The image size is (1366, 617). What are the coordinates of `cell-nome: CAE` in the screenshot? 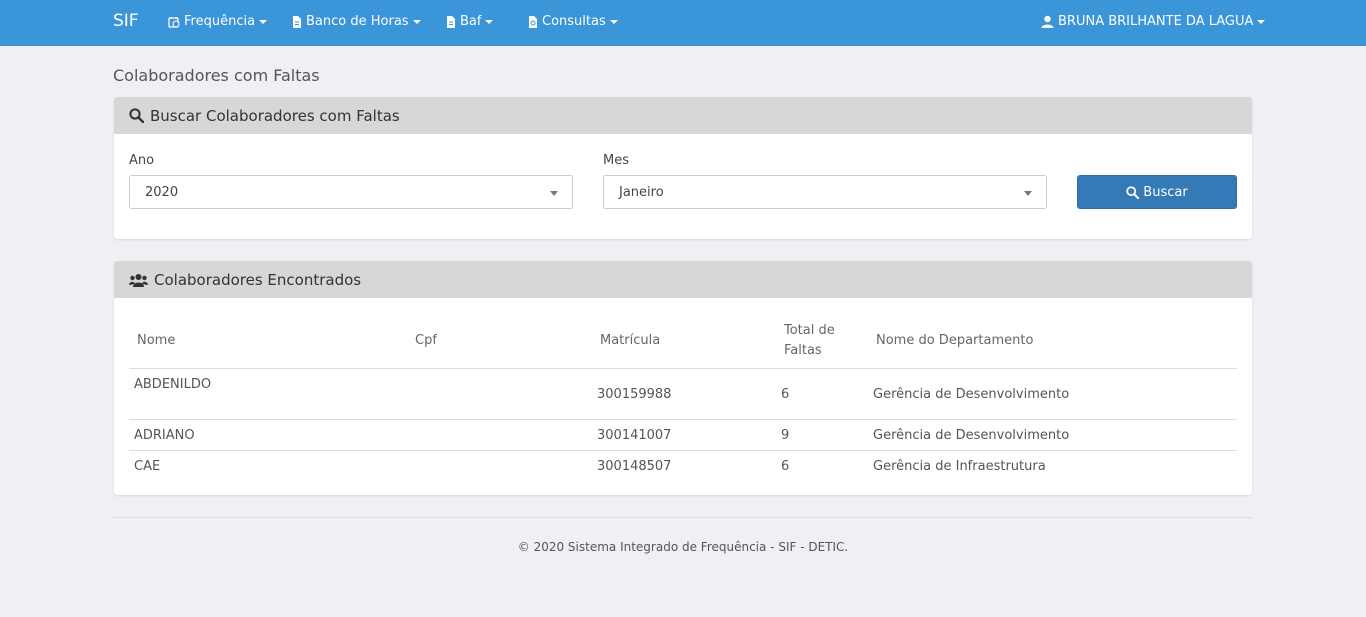 It's located at (147, 466).